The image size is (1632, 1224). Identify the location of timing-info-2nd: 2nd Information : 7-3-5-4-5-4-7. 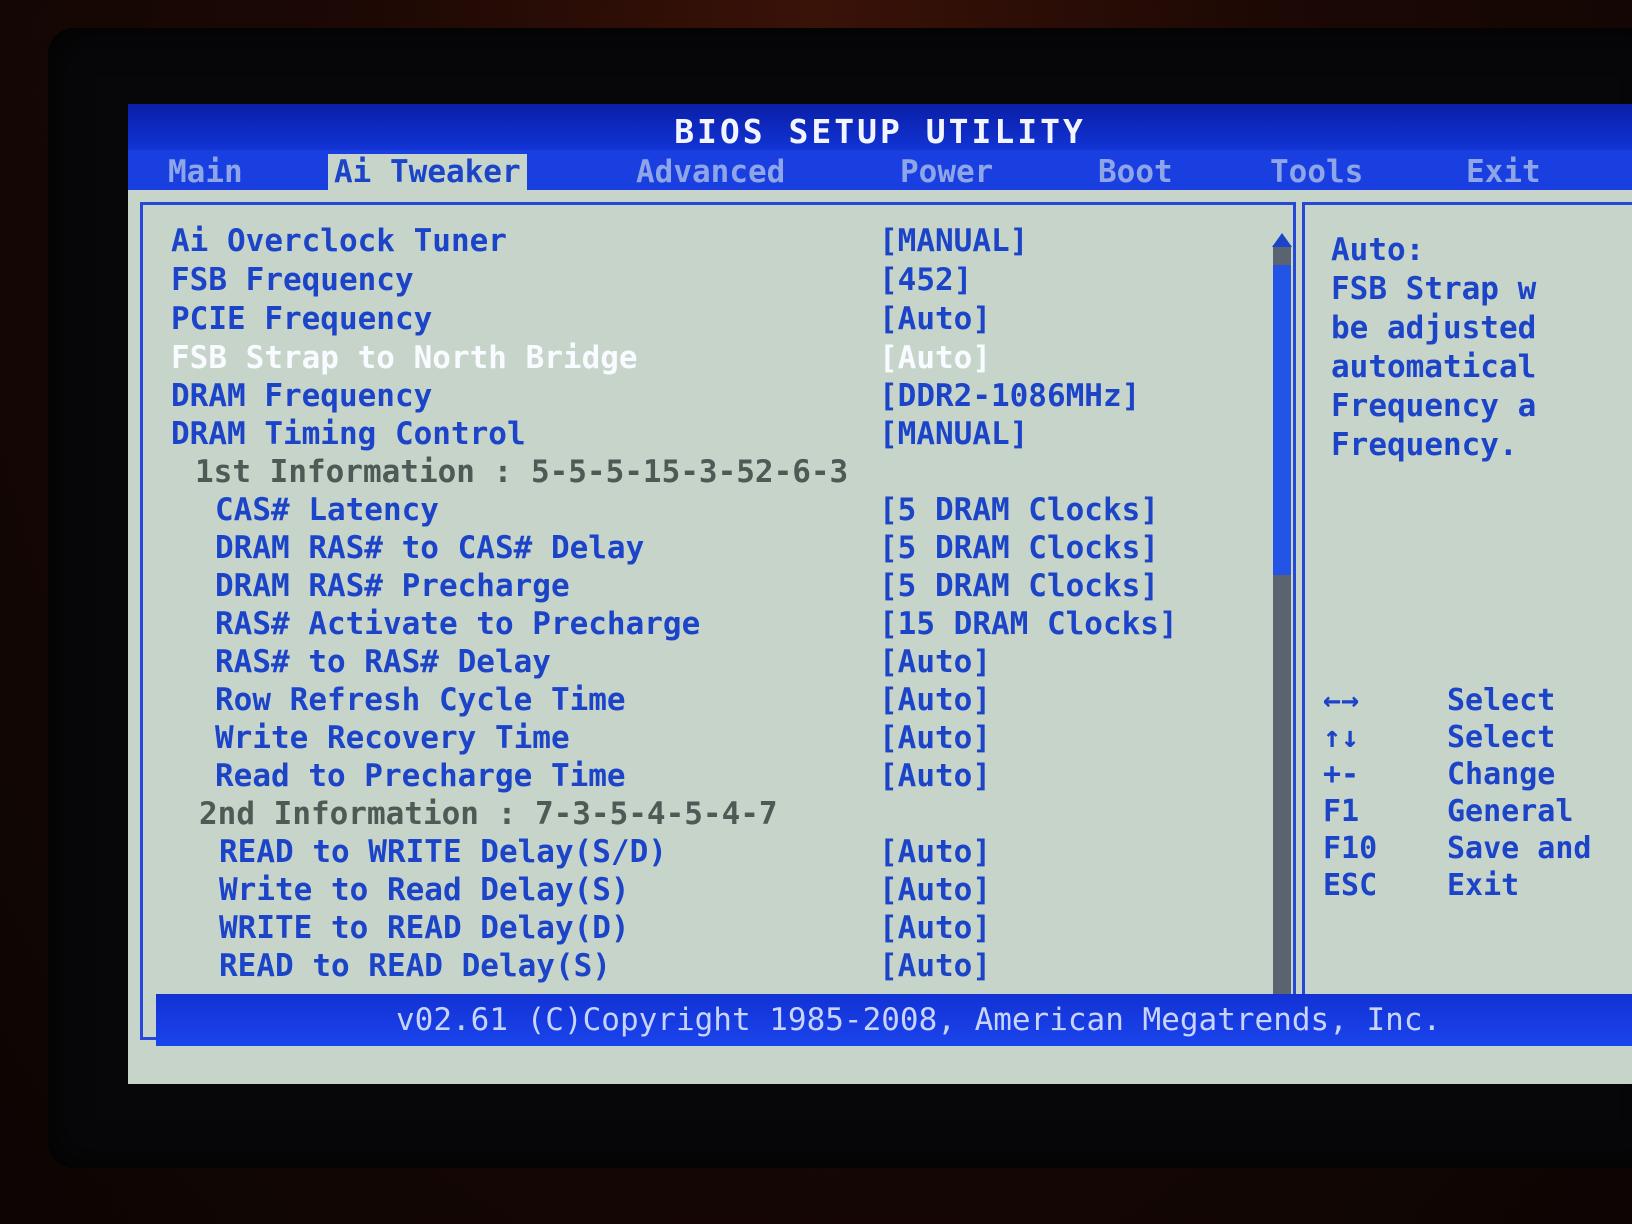
(730, 814).